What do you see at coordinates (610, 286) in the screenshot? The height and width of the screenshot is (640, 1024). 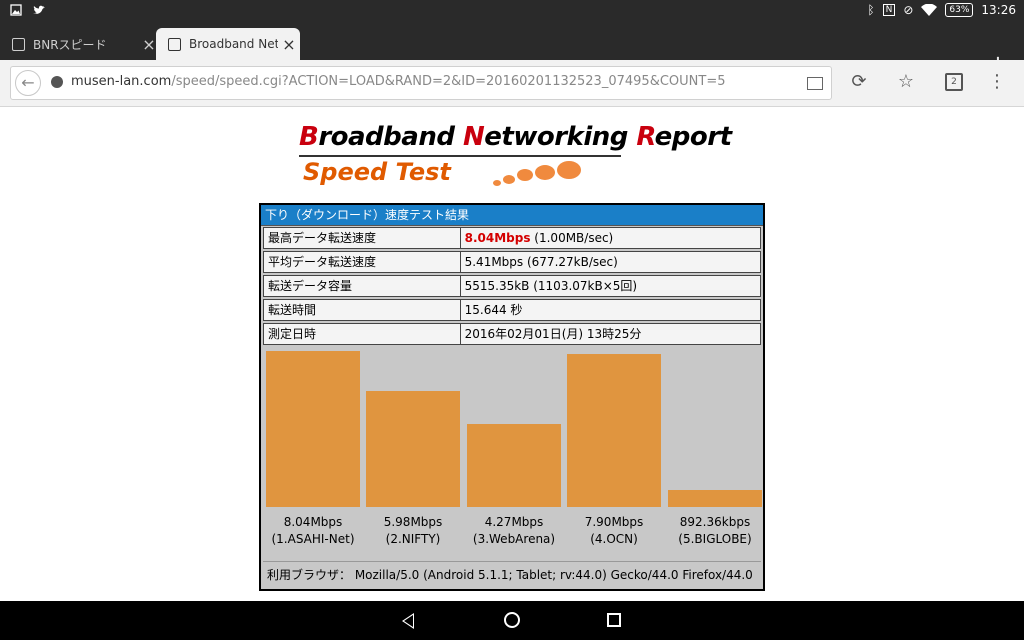 I see `row-value: 5515.35kB (1103.07kB×5回)` at bounding box center [610, 286].